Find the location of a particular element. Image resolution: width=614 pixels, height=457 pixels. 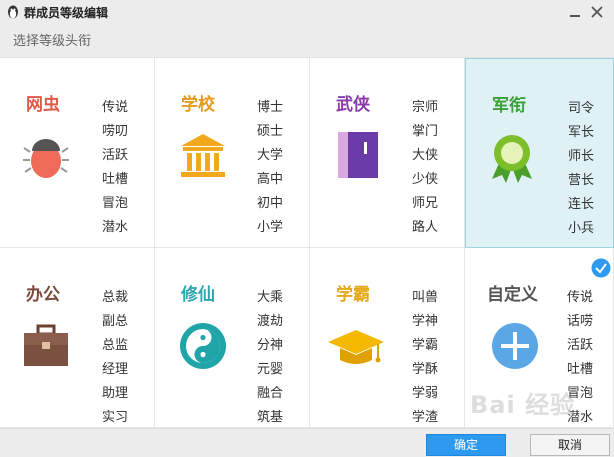

bug-icon is located at coordinates (46, 158).